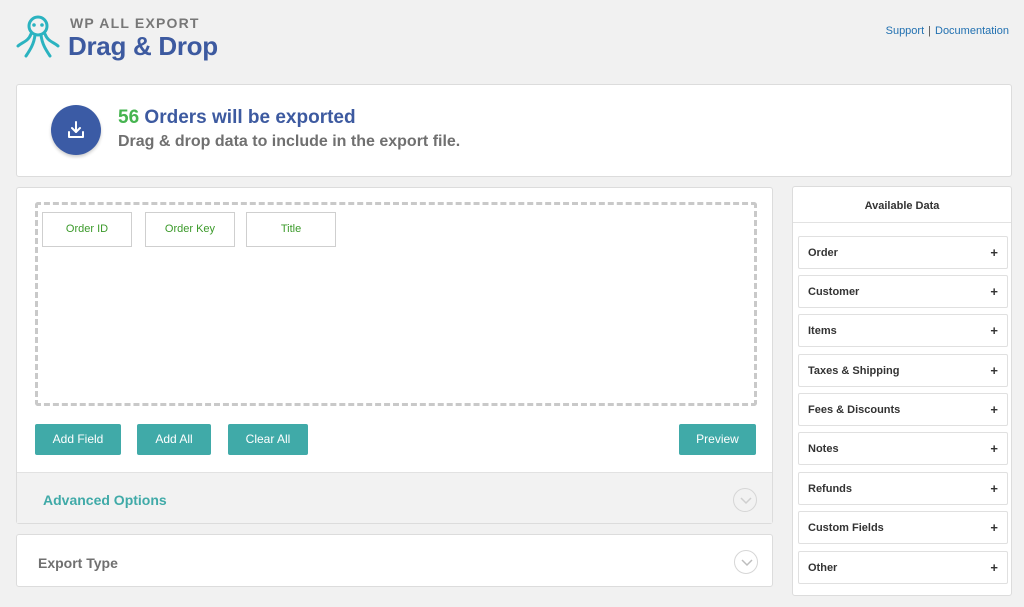  What do you see at coordinates (394, 497) in the screenshot?
I see `advanced-options-toggle: Advanced Options` at bounding box center [394, 497].